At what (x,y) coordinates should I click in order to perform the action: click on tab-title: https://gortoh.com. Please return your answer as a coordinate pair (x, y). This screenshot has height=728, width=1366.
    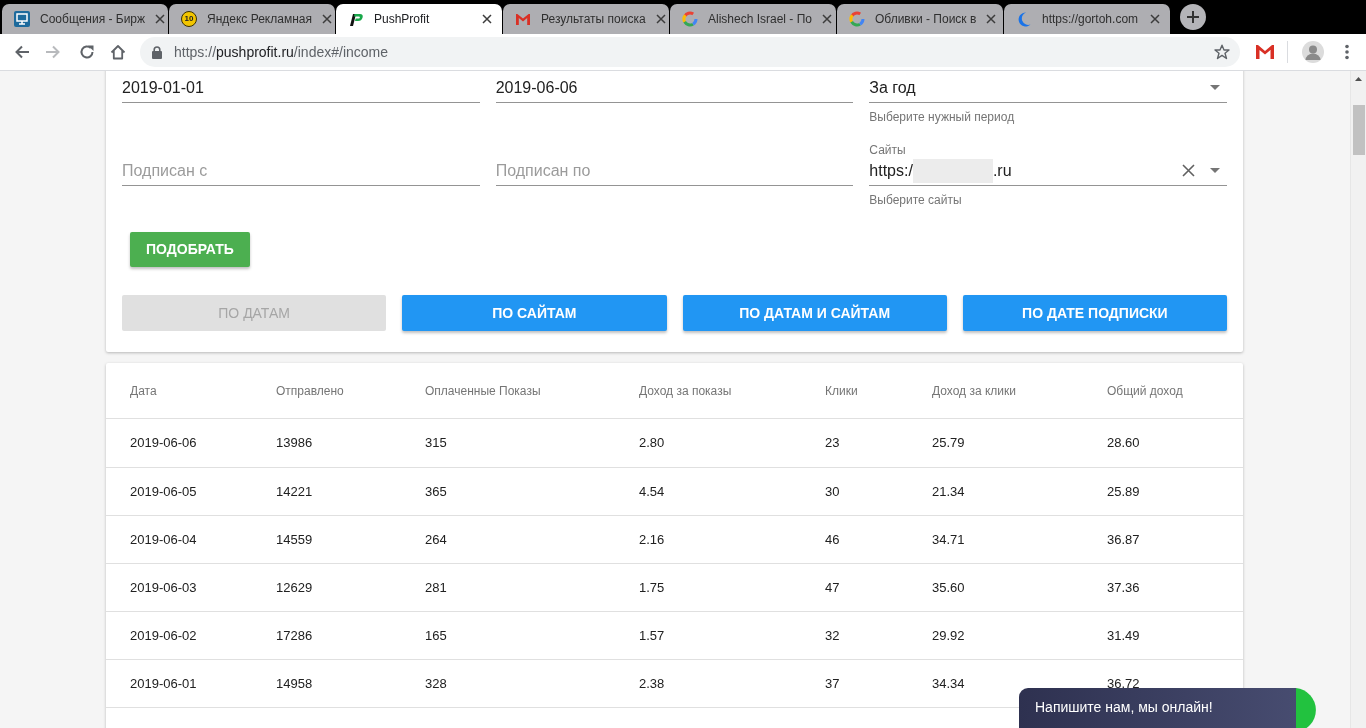
    Looking at the image, I should click on (1091, 19).